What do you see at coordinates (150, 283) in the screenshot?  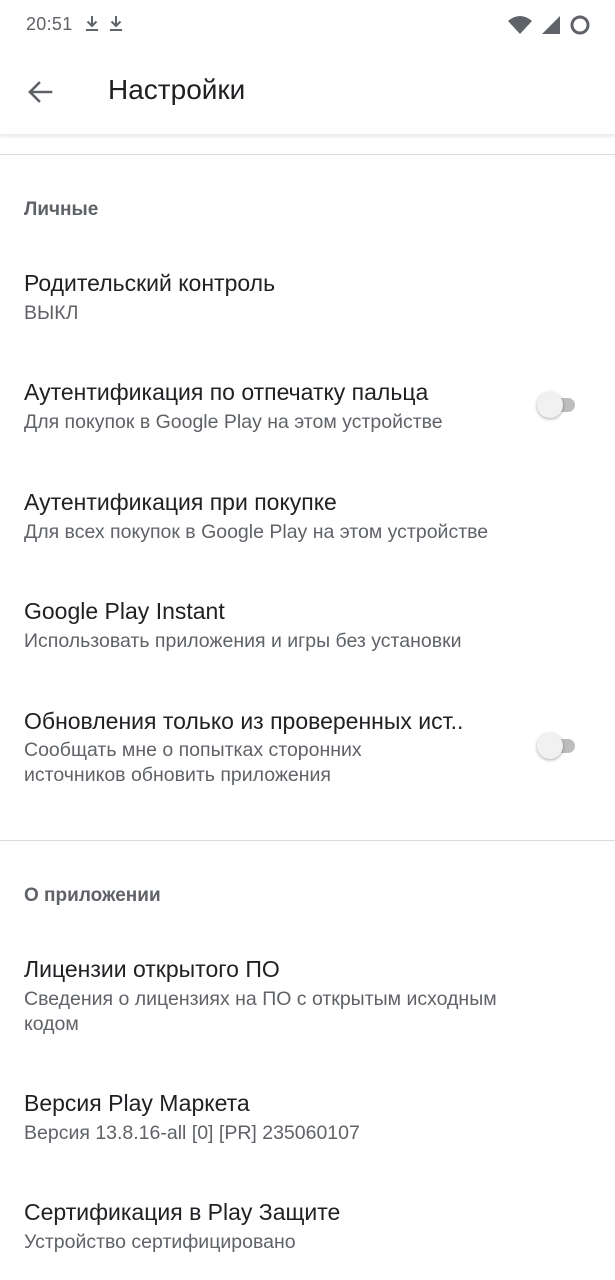 I see `item-title: Родительский контроль` at bounding box center [150, 283].